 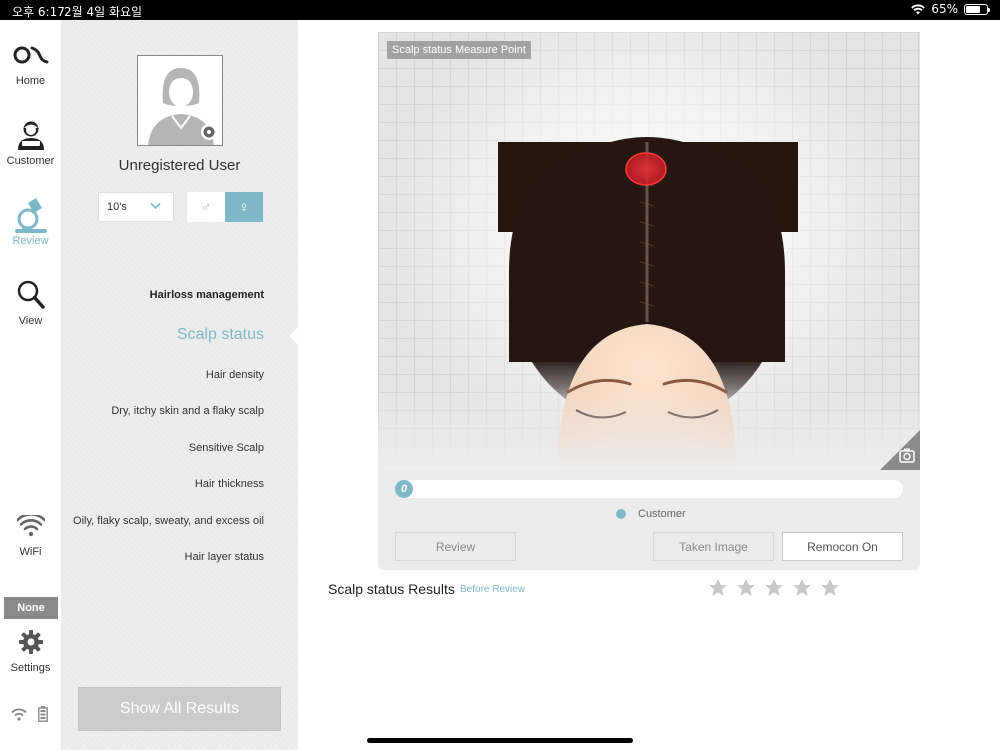 I want to click on status-right: 65%, so click(x=950, y=9).